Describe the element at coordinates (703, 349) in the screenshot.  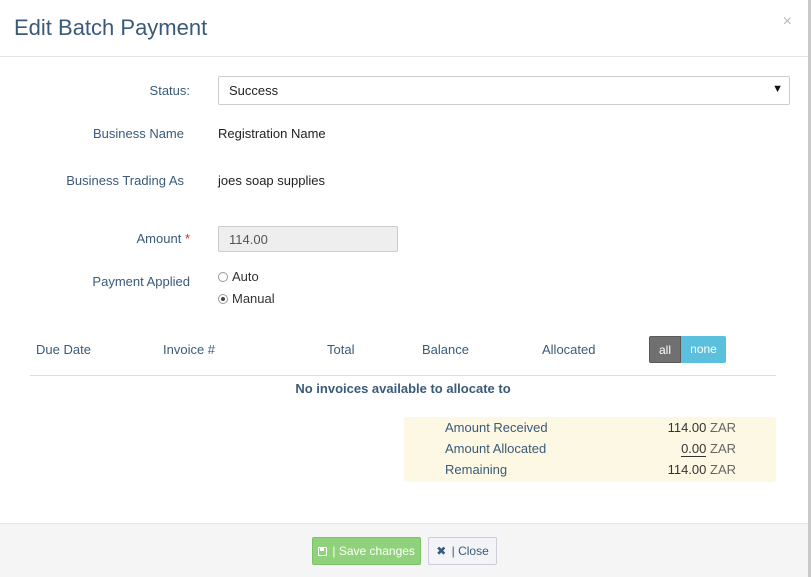
I see `toggle-none-button: none` at that location.